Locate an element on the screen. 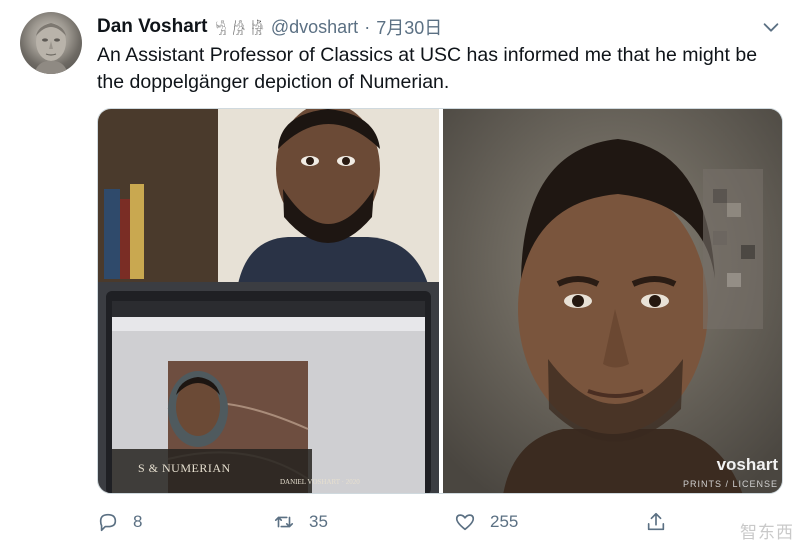 The height and width of the screenshot is (549, 802). laptop-screen-caption: S & NUMERIAN is located at coordinates (184, 468).